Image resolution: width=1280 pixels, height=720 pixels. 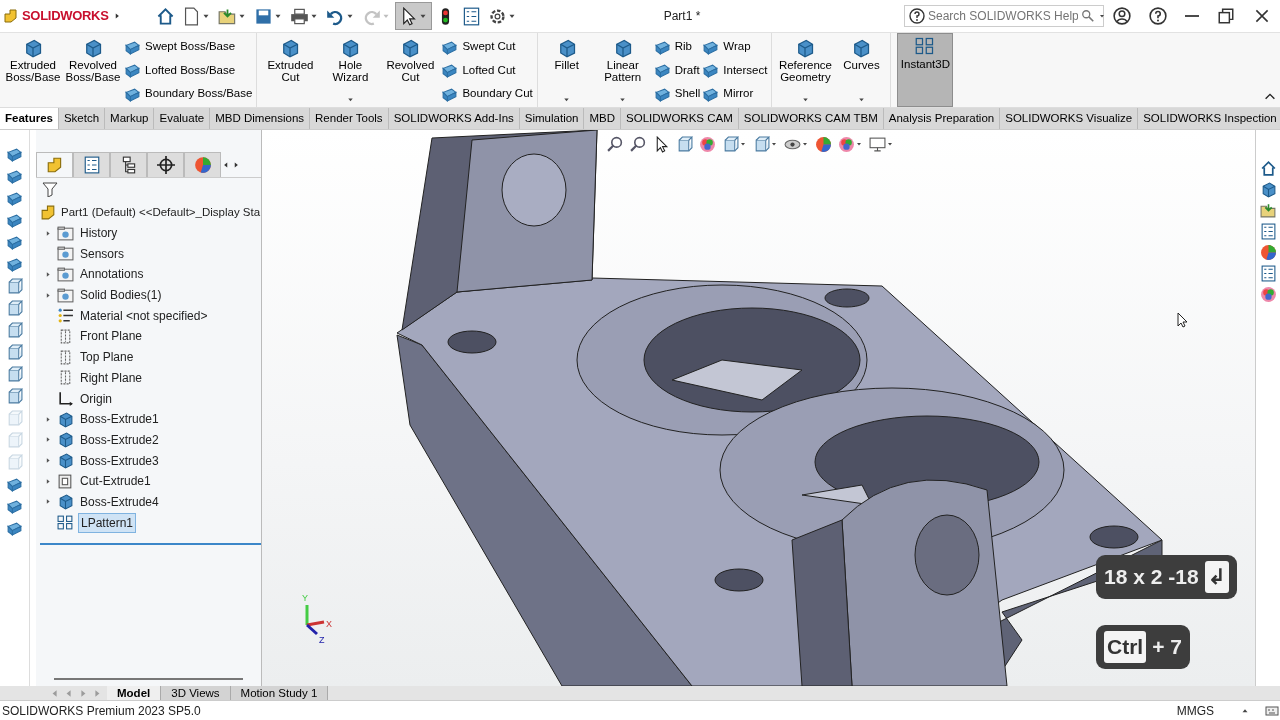 I want to click on tree-item: Boss-Extrude2, so click(x=119, y=439).